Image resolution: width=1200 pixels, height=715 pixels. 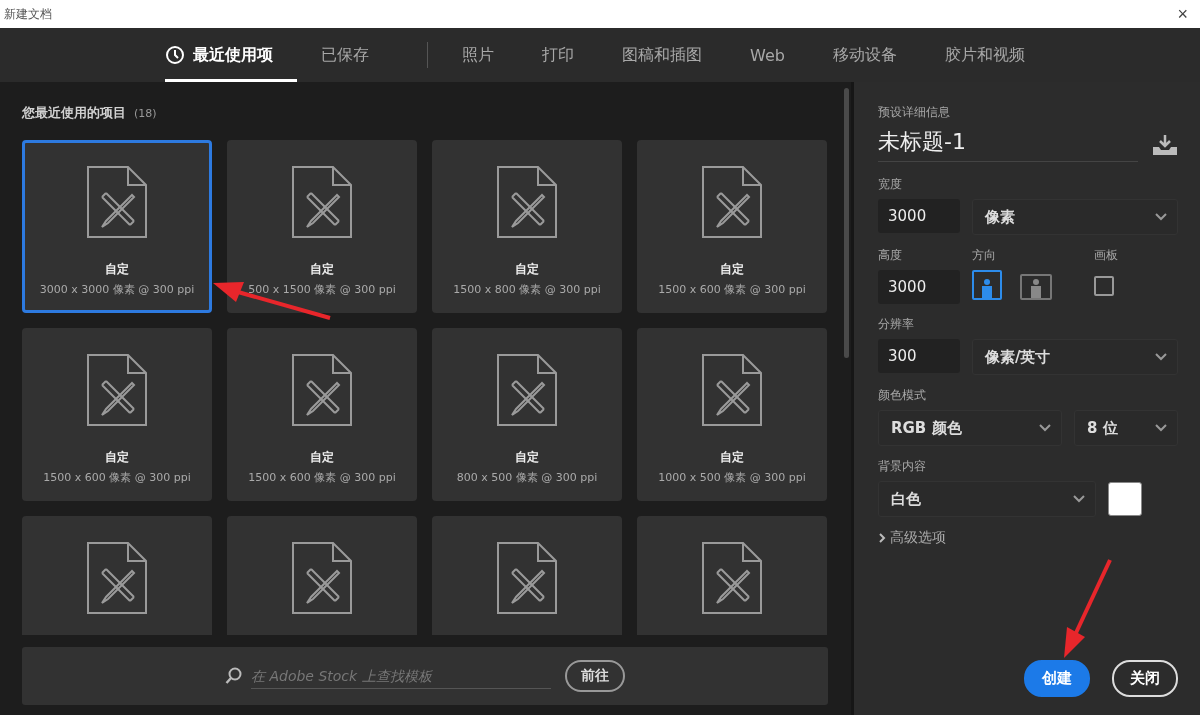 What do you see at coordinates (1075, 357) in the screenshot?
I see `unit-dropdown: 像素/英寸` at bounding box center [1075, 357].